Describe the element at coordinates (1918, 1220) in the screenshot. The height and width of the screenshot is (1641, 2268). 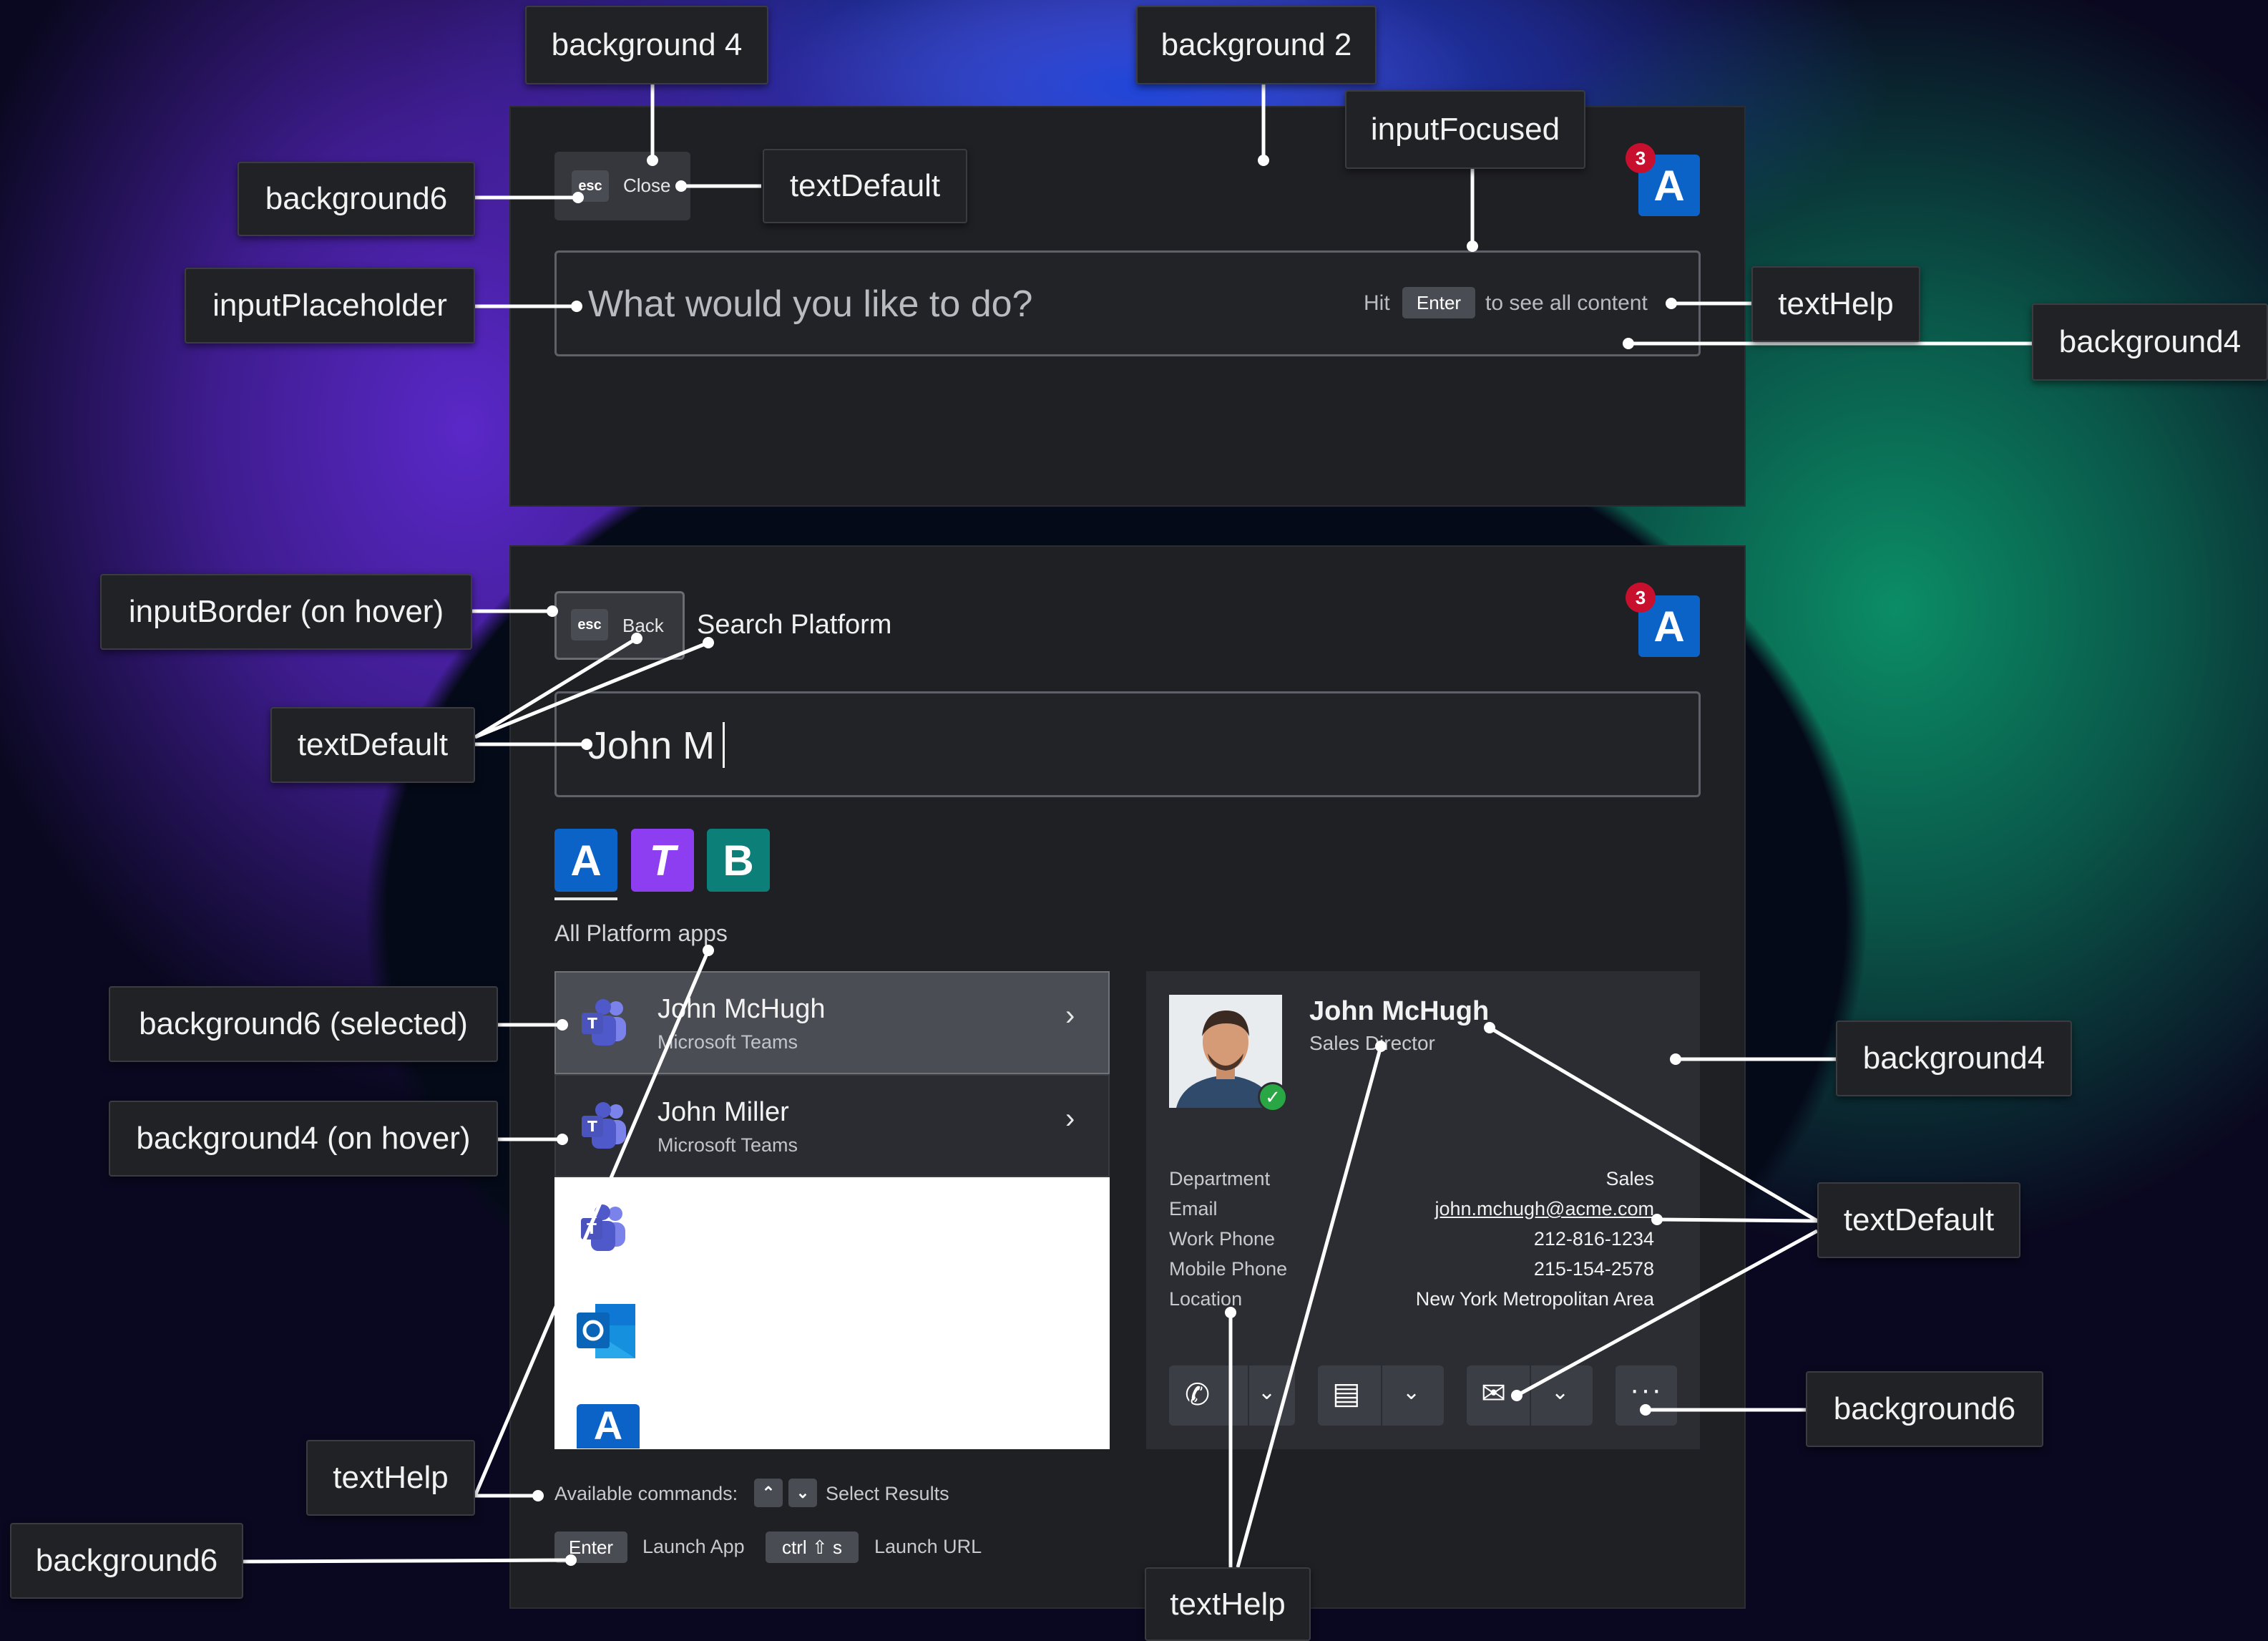
I see `annotation-text-default-right: textDefault` at that location.